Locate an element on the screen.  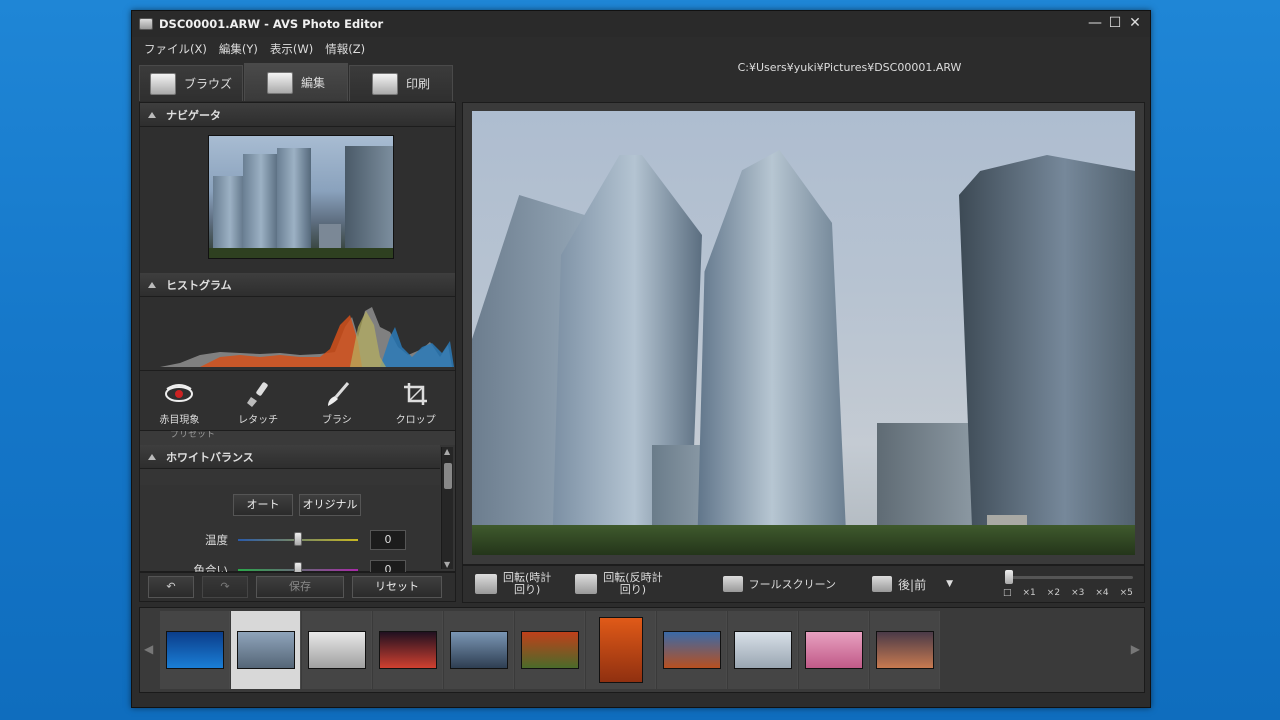
retouch-tool: レタッチ is located at coordinates (258, 400).